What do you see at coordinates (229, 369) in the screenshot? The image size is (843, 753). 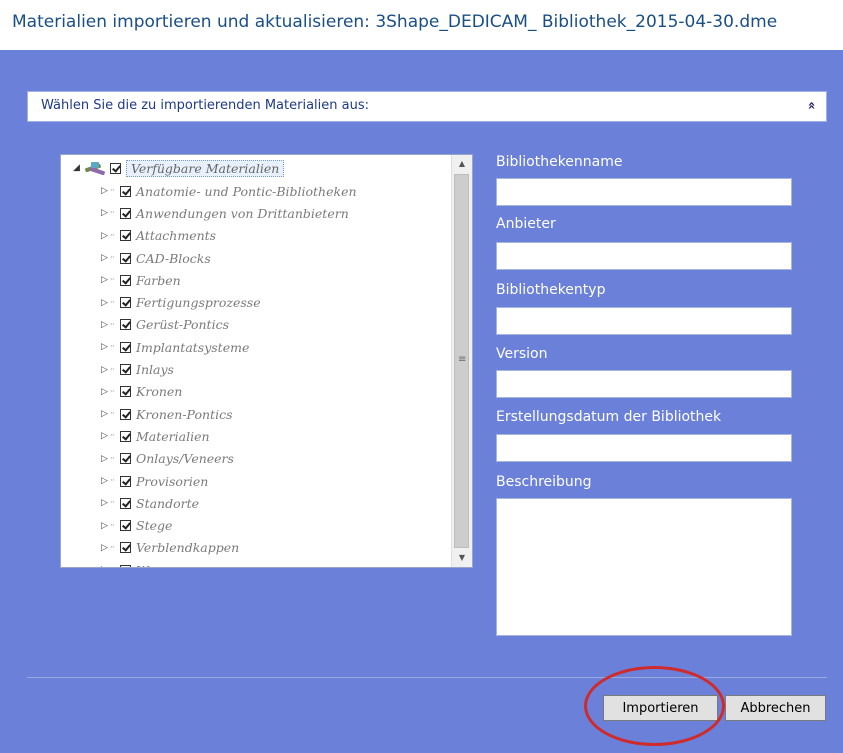 I see `tree-item: ▷ ·· Inlays` at bounding box center [229, 369].